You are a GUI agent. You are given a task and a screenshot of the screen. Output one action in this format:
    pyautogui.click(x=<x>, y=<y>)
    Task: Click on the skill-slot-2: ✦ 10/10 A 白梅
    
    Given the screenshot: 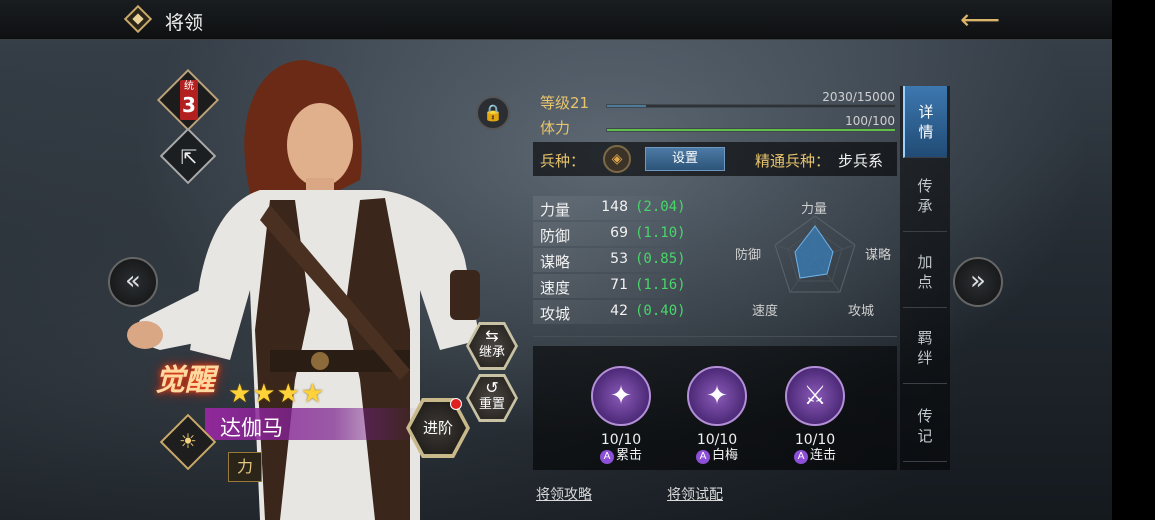 What is the action you would take?
    pyautogui.click(x=717, y=415)
    